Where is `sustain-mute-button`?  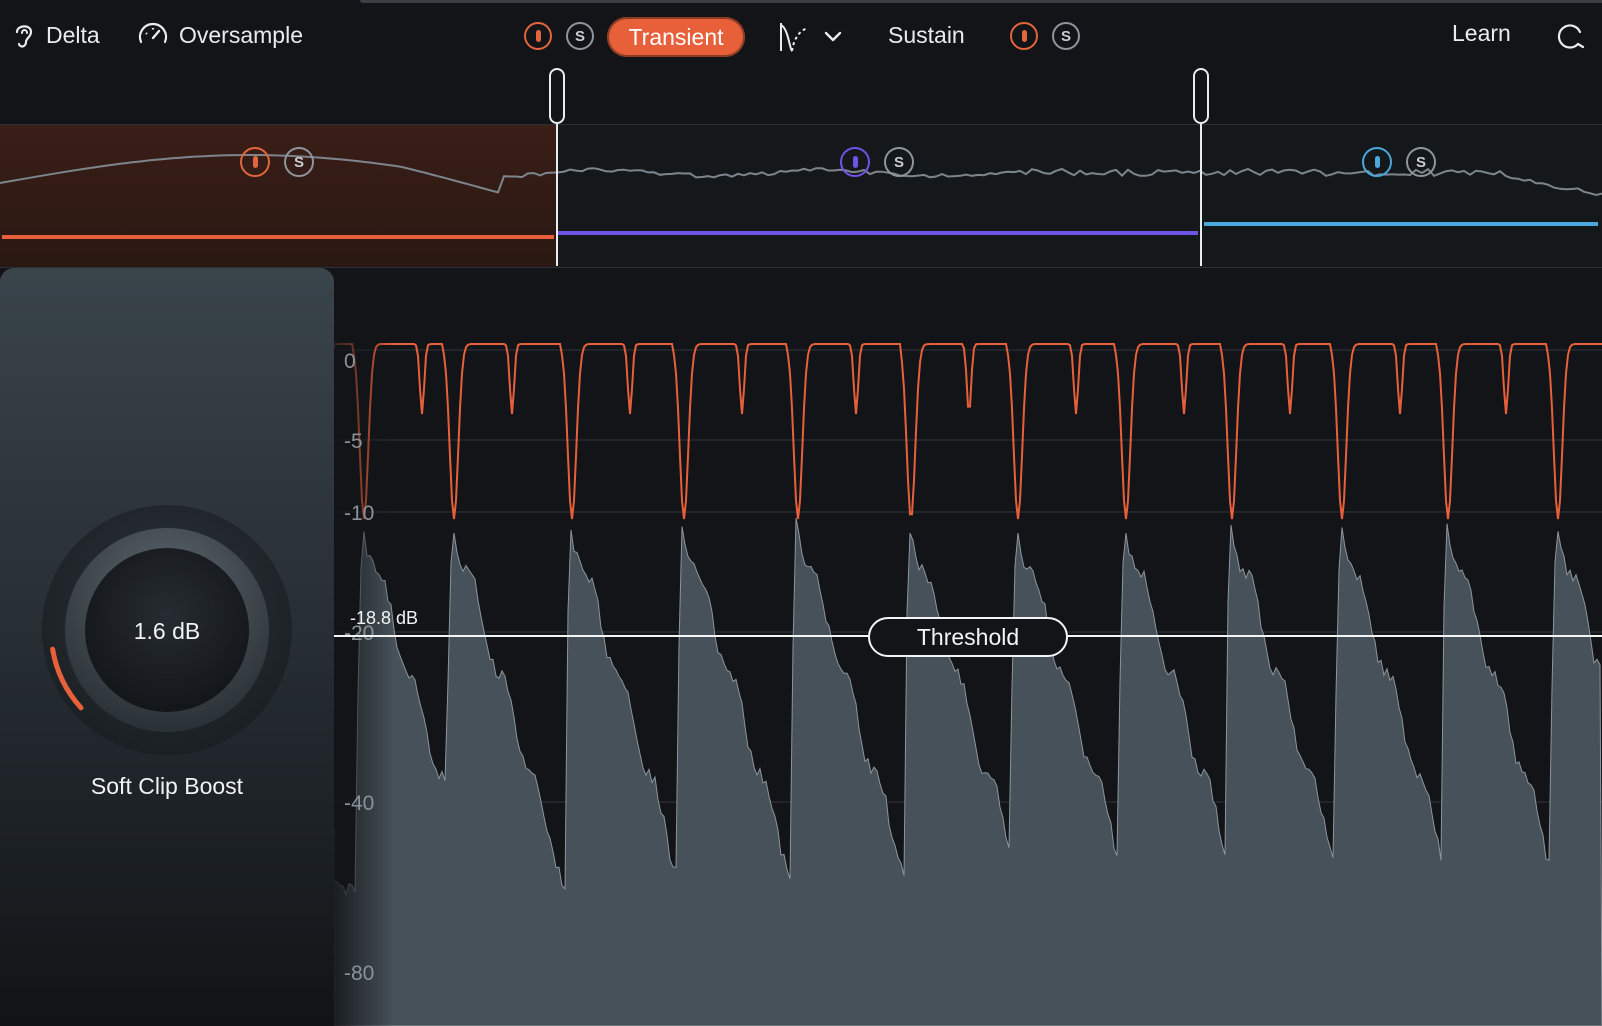
sustain-mute-button is located at coordinates (1024, 36).